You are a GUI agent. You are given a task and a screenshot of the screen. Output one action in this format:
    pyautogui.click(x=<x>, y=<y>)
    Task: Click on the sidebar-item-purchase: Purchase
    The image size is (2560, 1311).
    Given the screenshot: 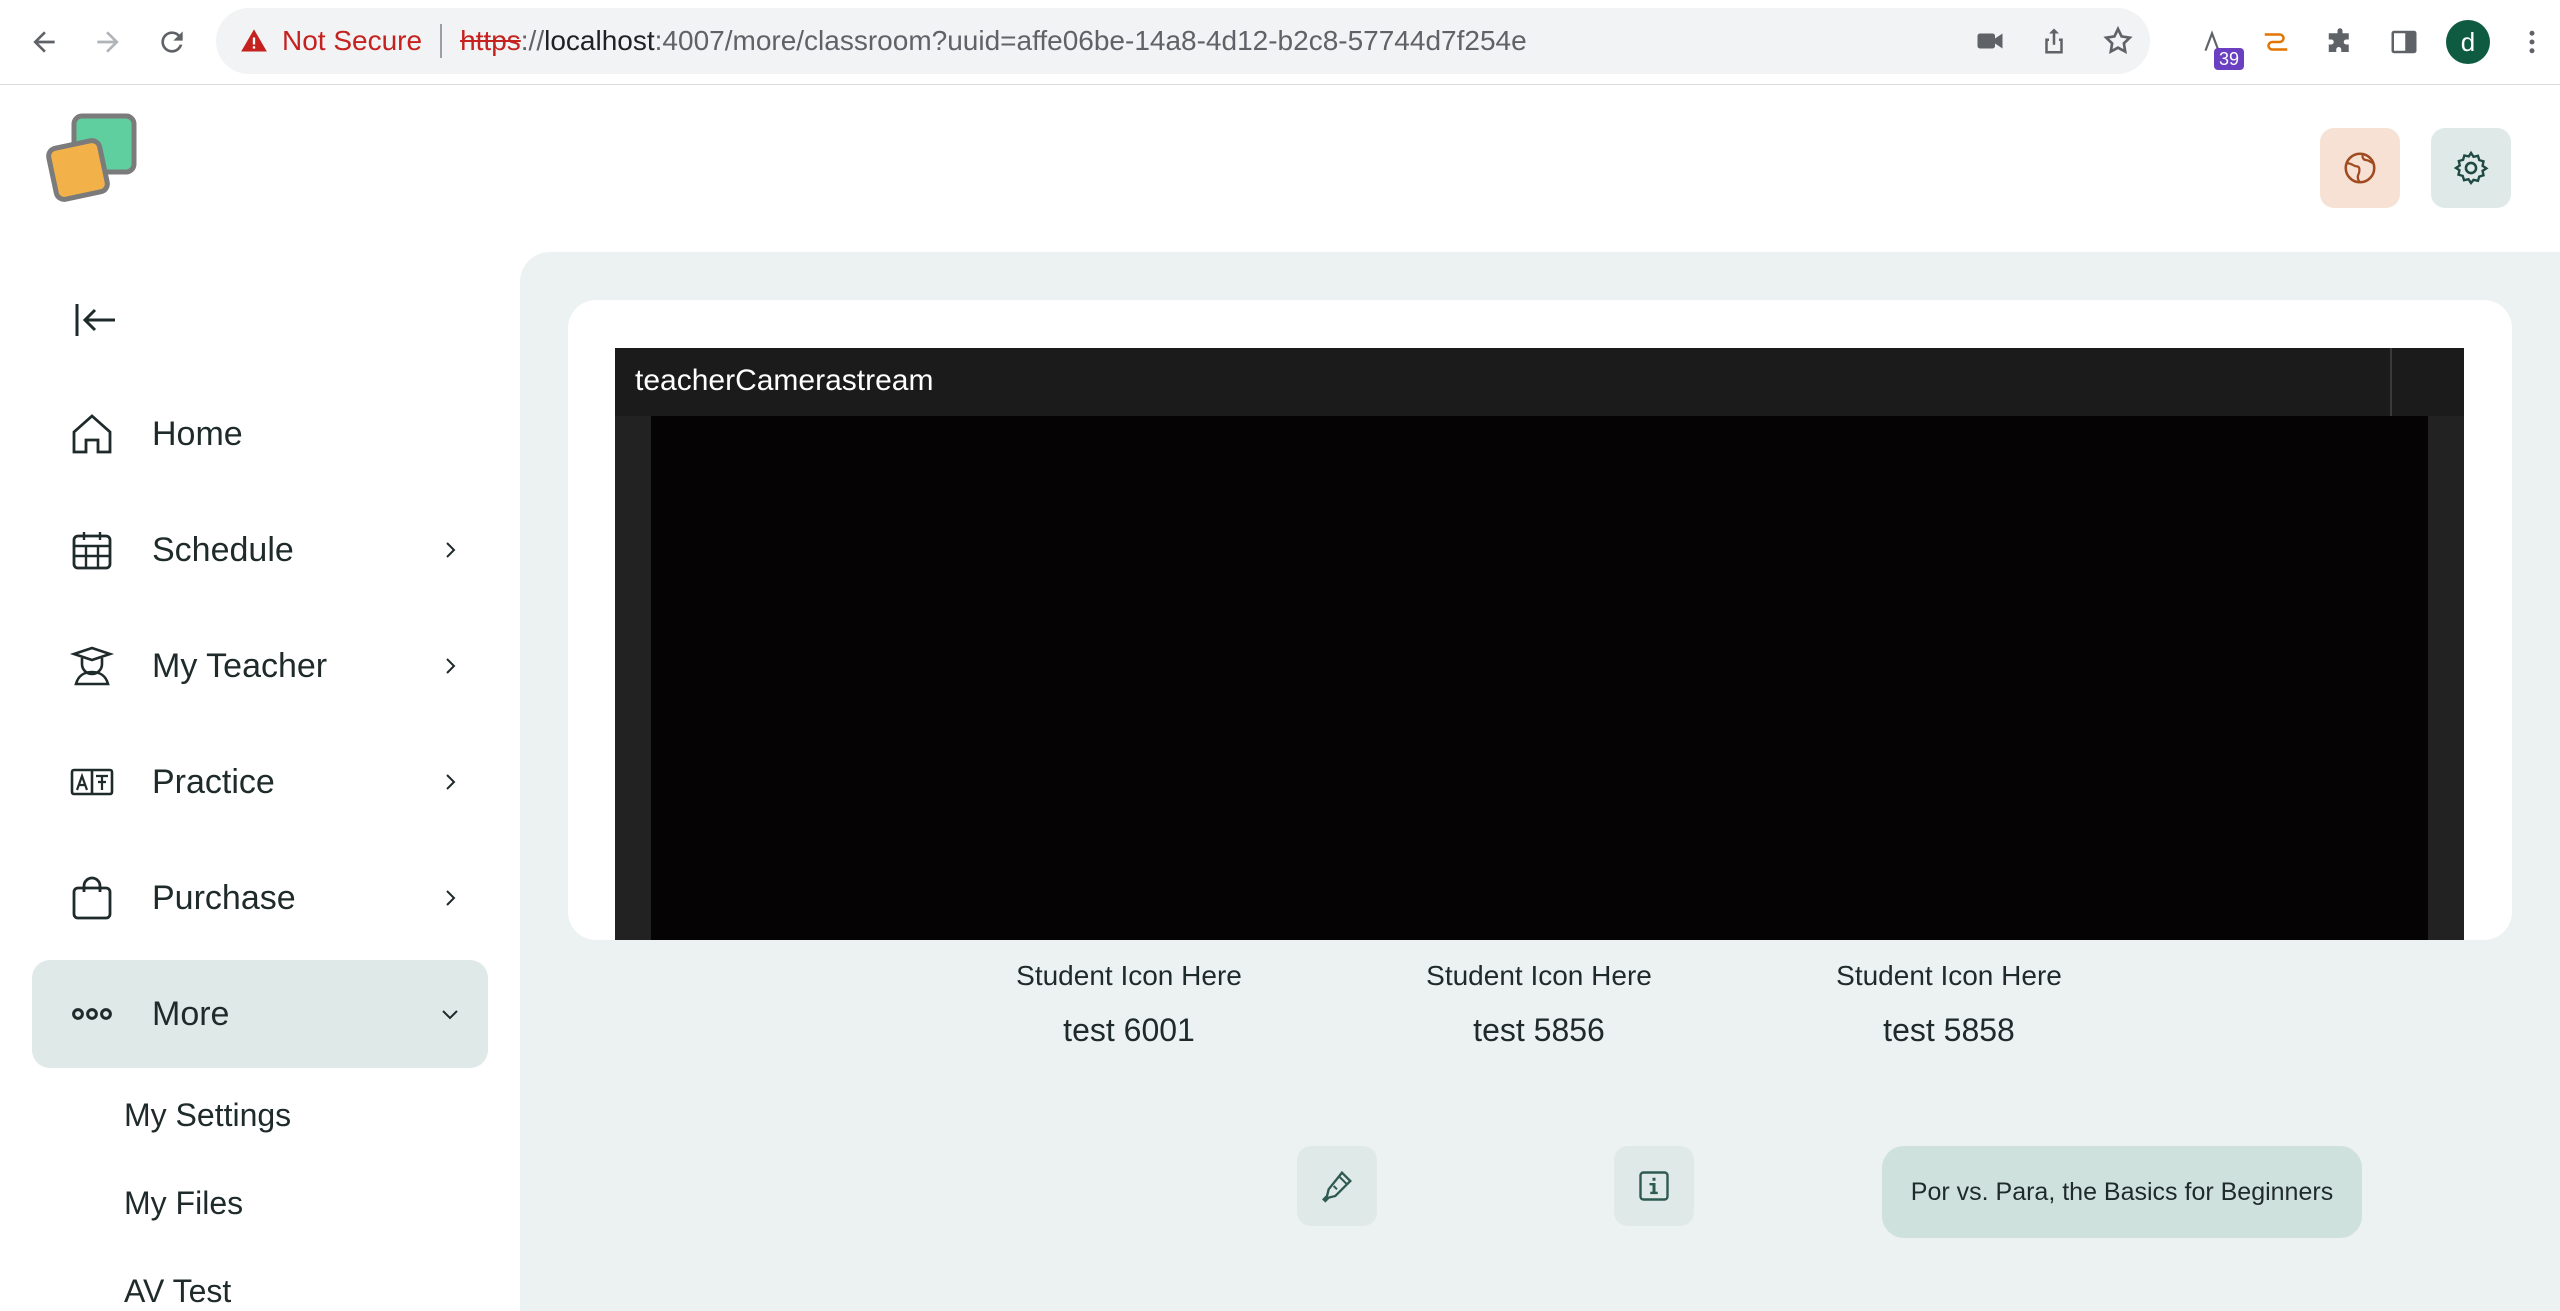 What is the action you would take?
    pyautogui.click(x=260, y=898)
    